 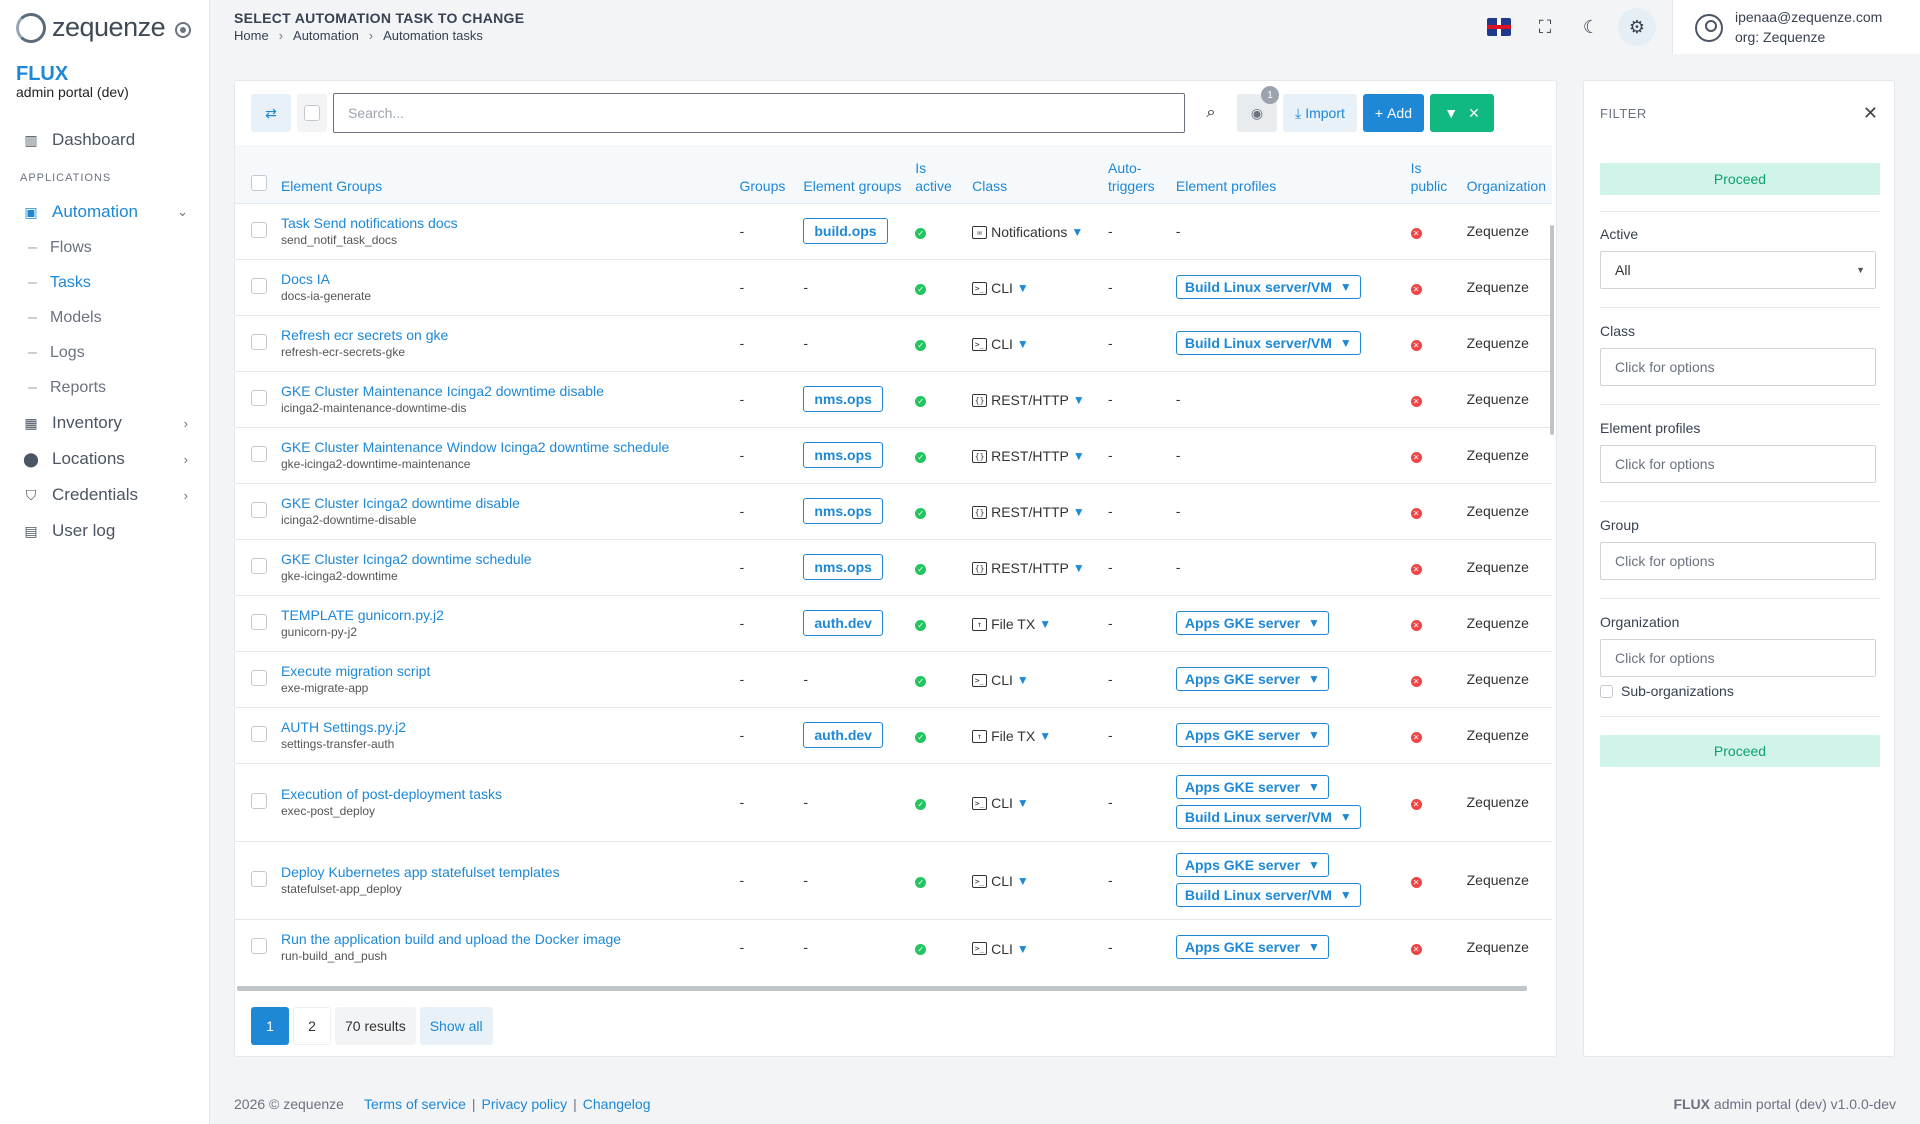 What do you see at coordinates (105, 387) in the screenshot?
I see `sidebar-subitem-reports: – Reports` at bounding box center [105, 387].